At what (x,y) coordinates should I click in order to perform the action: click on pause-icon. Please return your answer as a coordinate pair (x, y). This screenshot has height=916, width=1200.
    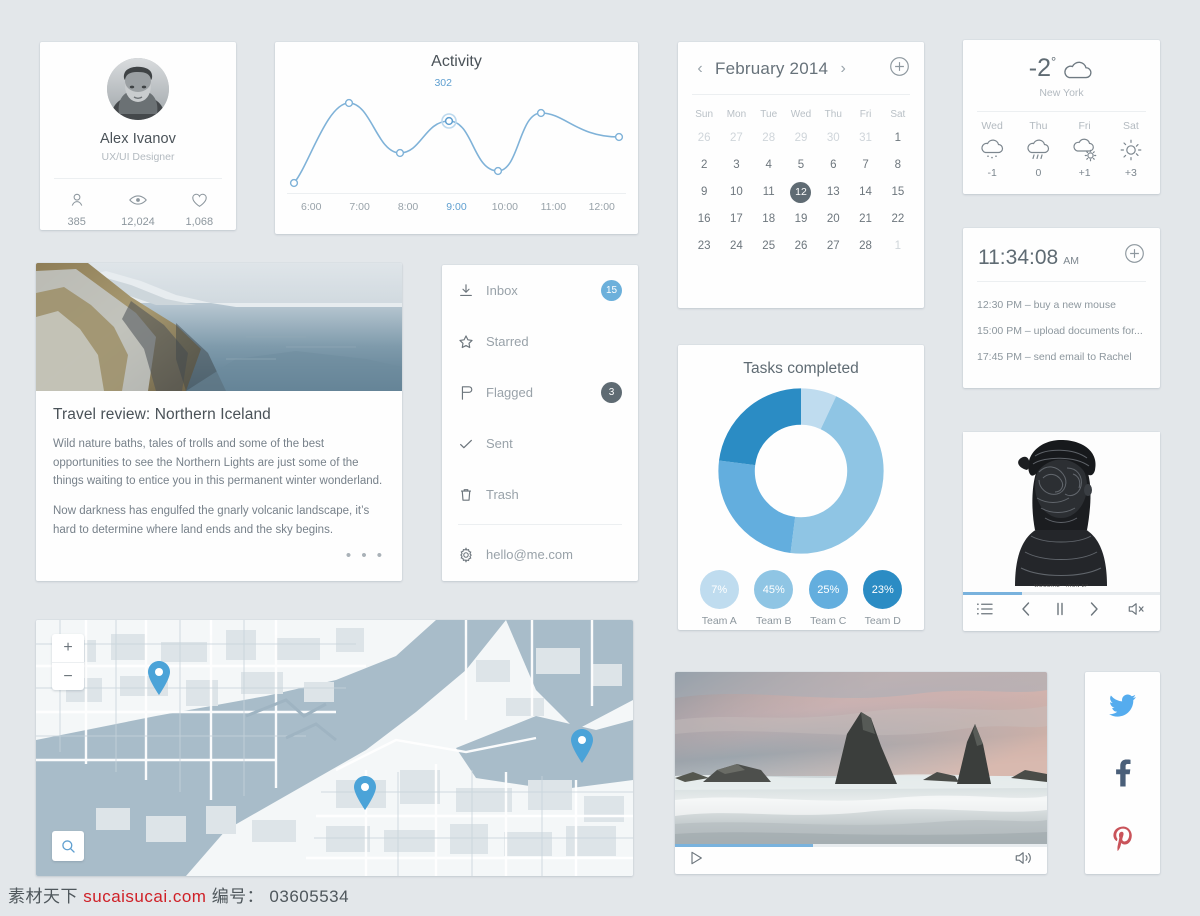
    Looking at the image, I should click on (1060, 611).